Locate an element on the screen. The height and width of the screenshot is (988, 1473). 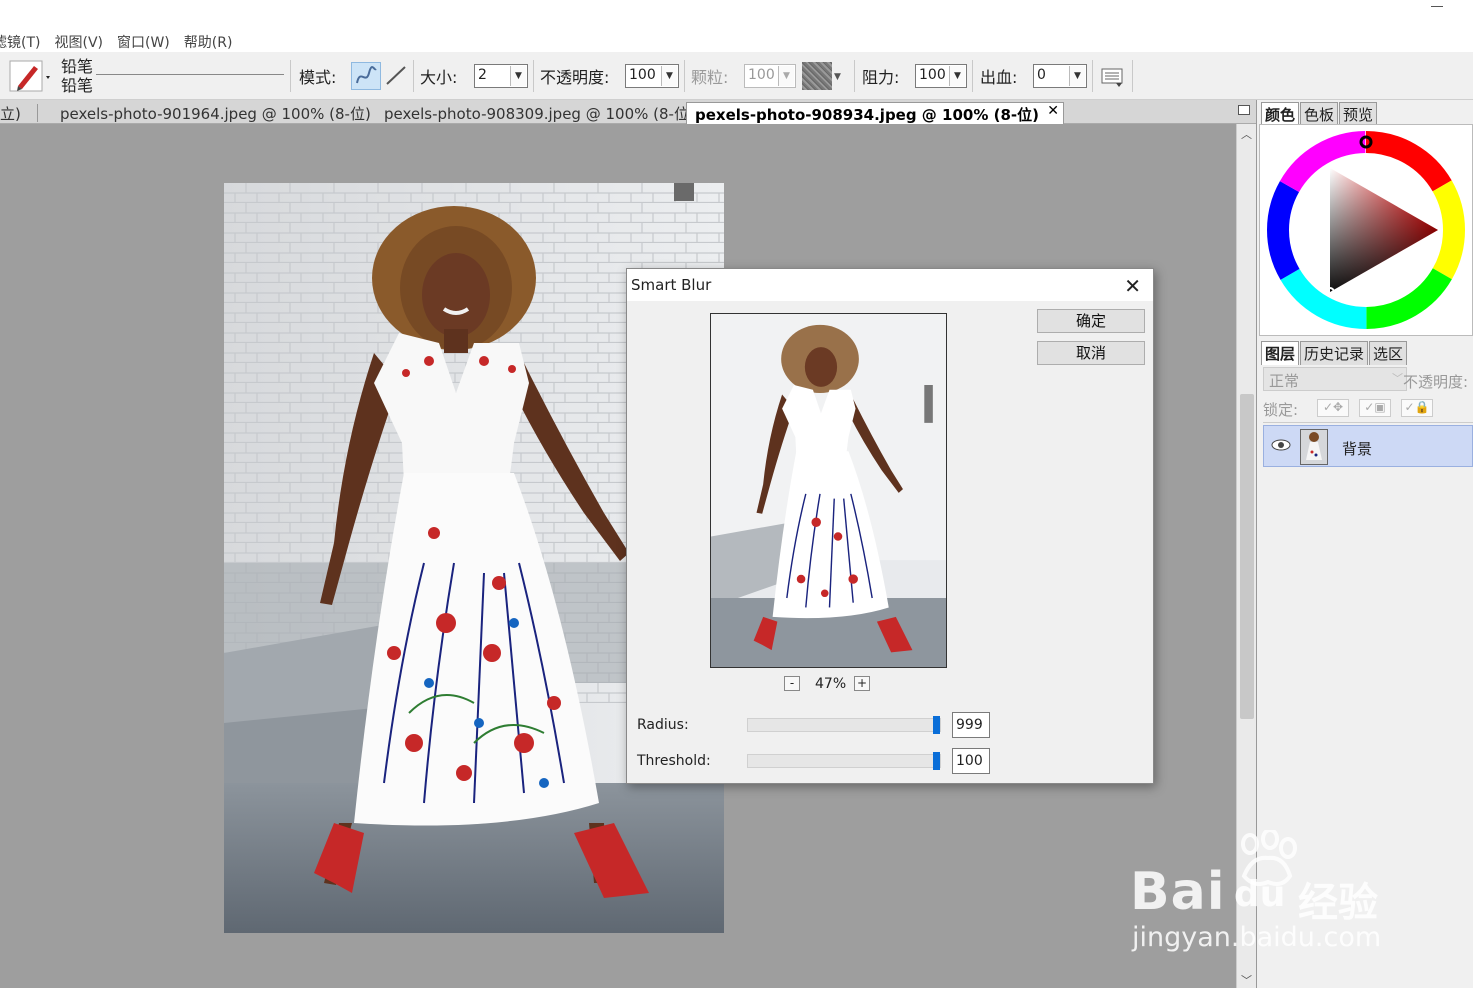
divider is located at coordinates (190, 74).